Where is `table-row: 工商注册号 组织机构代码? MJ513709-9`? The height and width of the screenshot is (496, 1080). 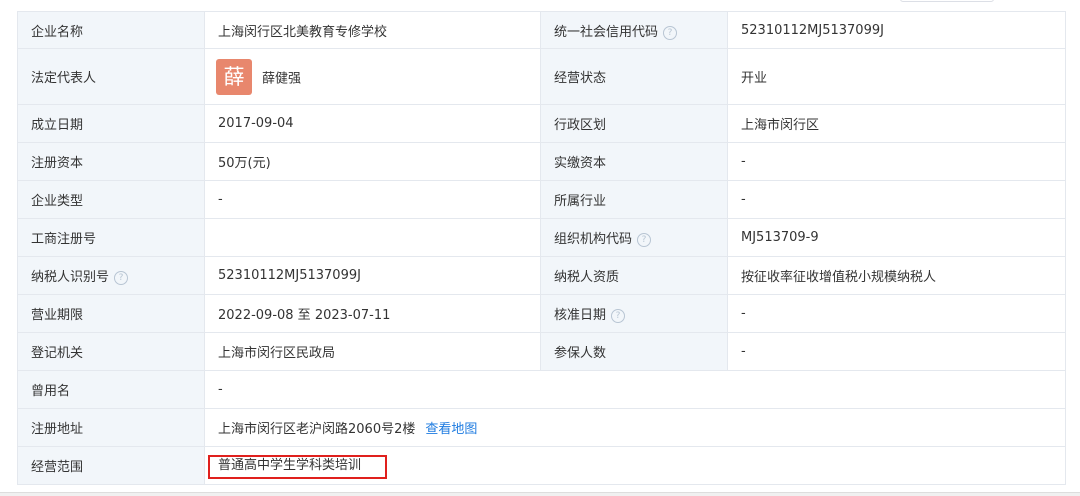
table-row: 工商注册号 组织机构代码? MJ513709-9 is located at coordinates (541, 237).